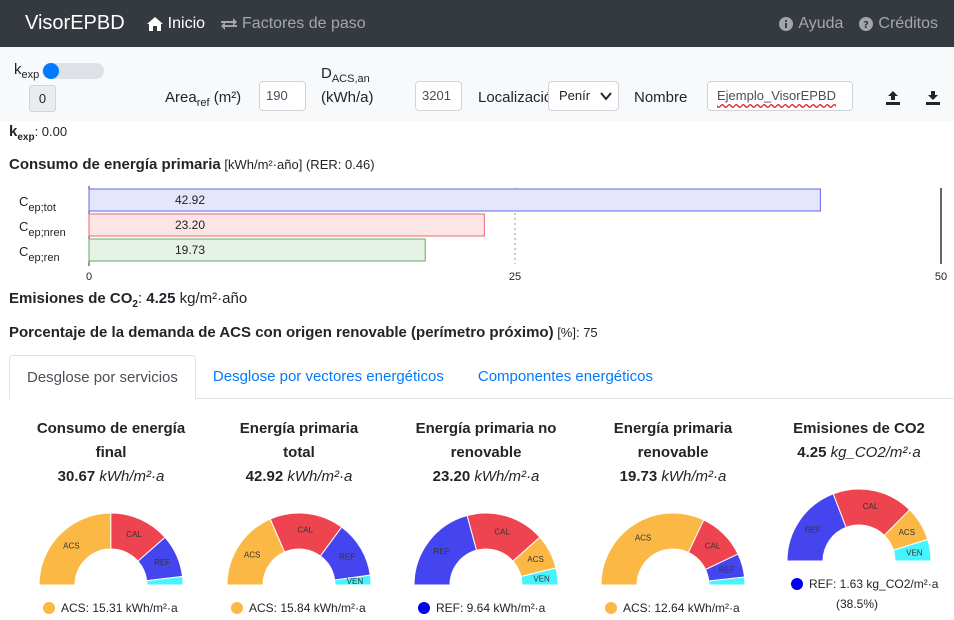 This screenshot has height=620, width=954. What do you see at coordinates (282, 96) in the screenshot?
I see `area-input: 190` at bounding box center [282, 96].